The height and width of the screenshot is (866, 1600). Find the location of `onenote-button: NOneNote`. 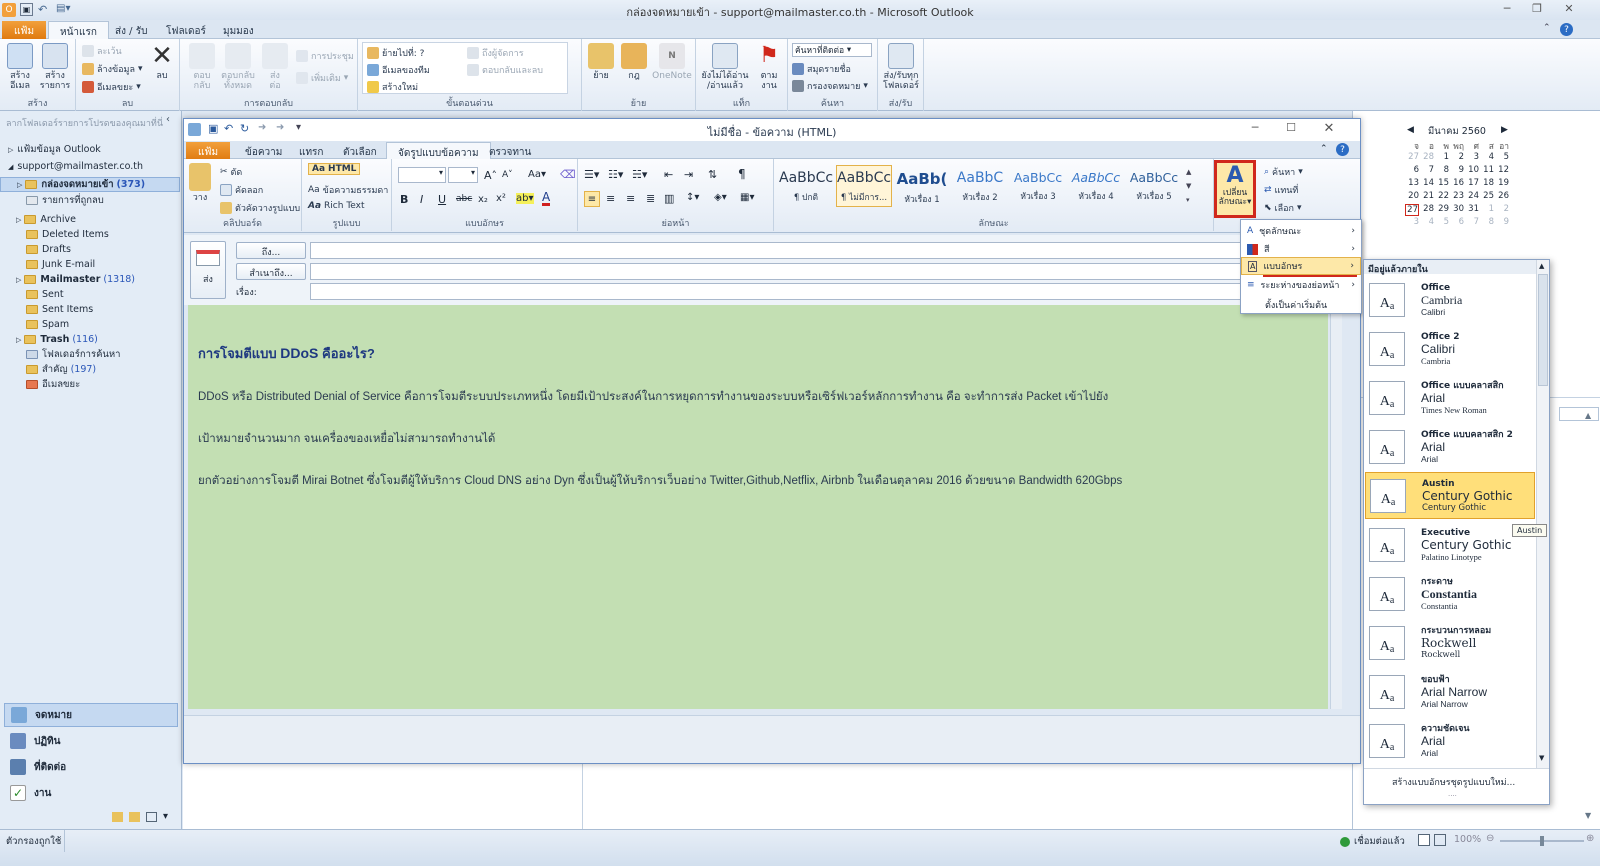

onenote-button: NOneNote is located at coordinates (672, 62).